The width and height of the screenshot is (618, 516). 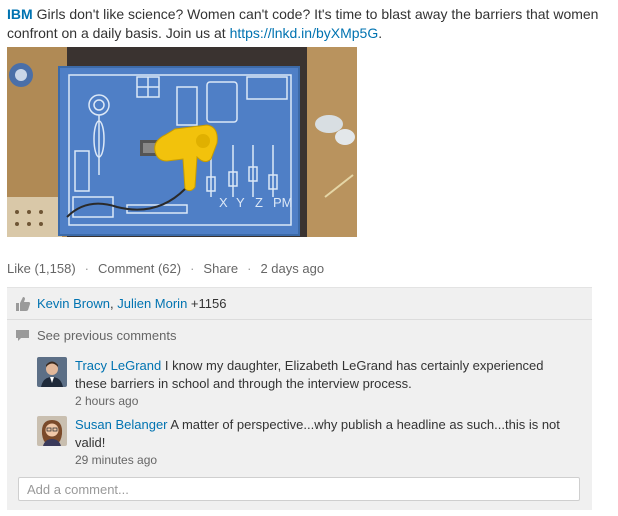 I want to click on post-timestamp: 2 days ago, so click(x=292, y=268).